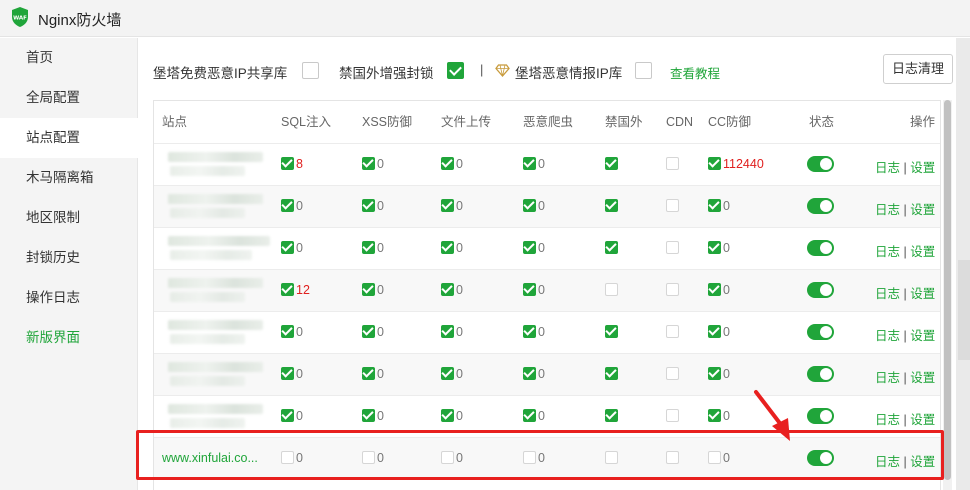 Image resolution: width=970 pixels, height=490 pixels. I want to click on site-name-redacted, so click(211, 255).